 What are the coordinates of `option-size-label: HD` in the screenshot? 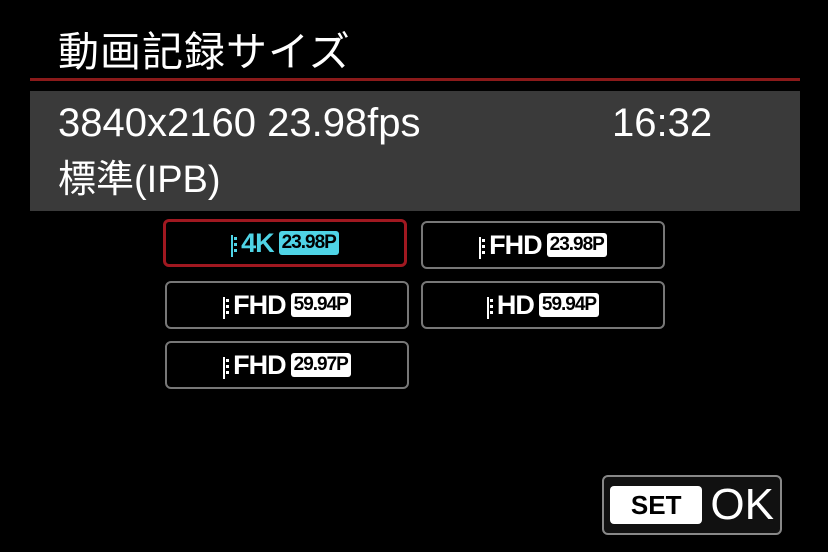 It's located at (515, 305).